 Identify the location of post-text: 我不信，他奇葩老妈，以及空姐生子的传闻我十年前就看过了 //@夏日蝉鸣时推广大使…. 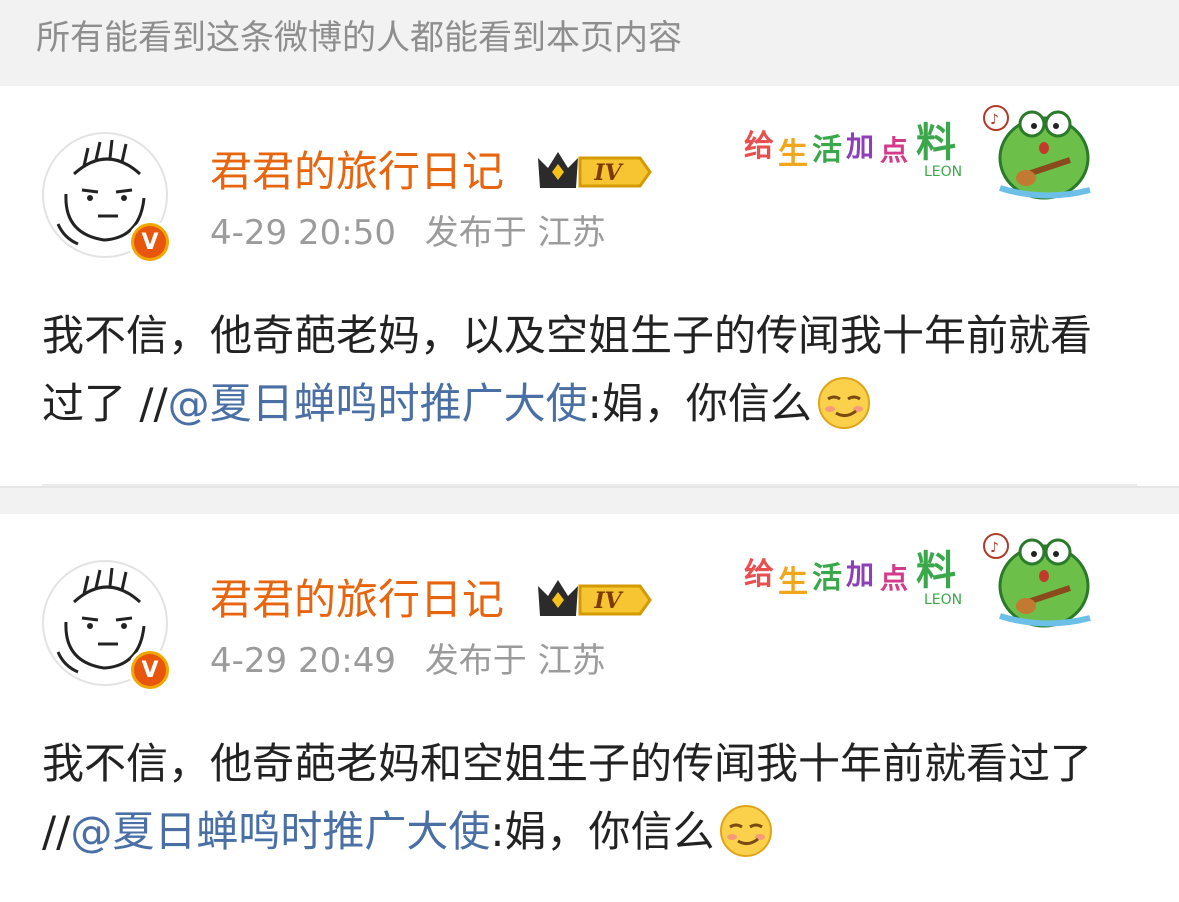
(587, 370).